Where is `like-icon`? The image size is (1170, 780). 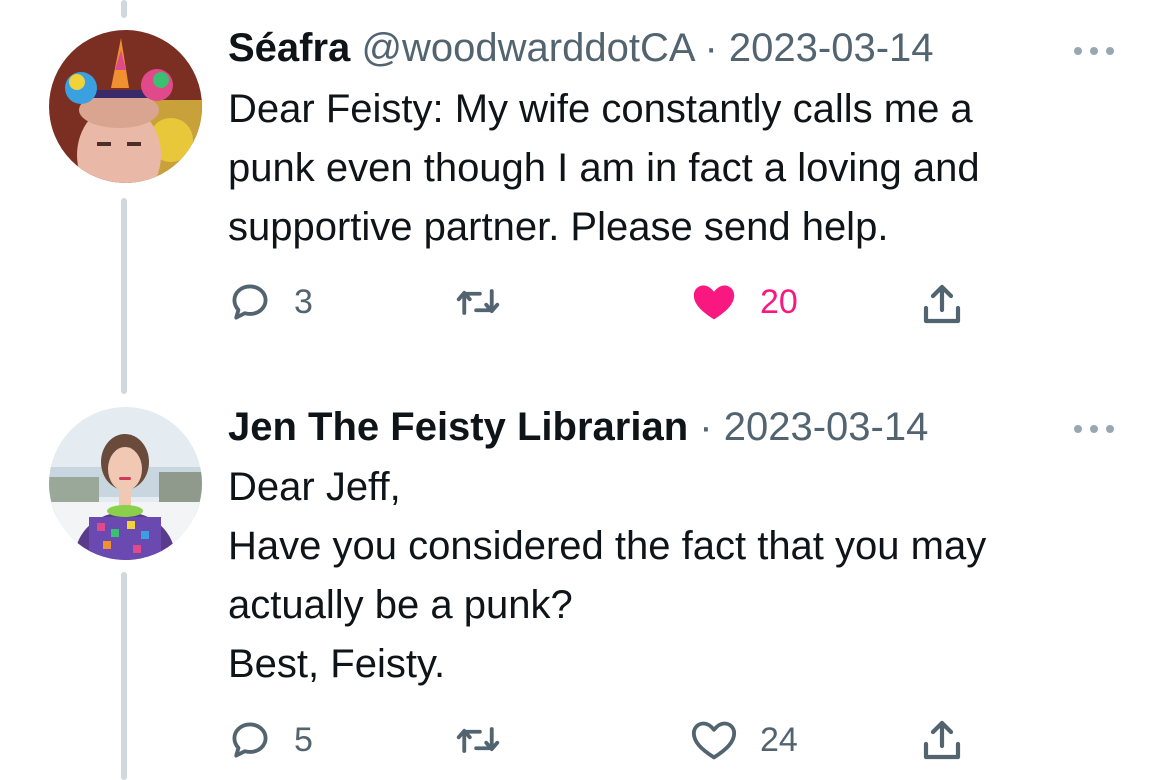 like-icon is located at coordinates (714, 740).